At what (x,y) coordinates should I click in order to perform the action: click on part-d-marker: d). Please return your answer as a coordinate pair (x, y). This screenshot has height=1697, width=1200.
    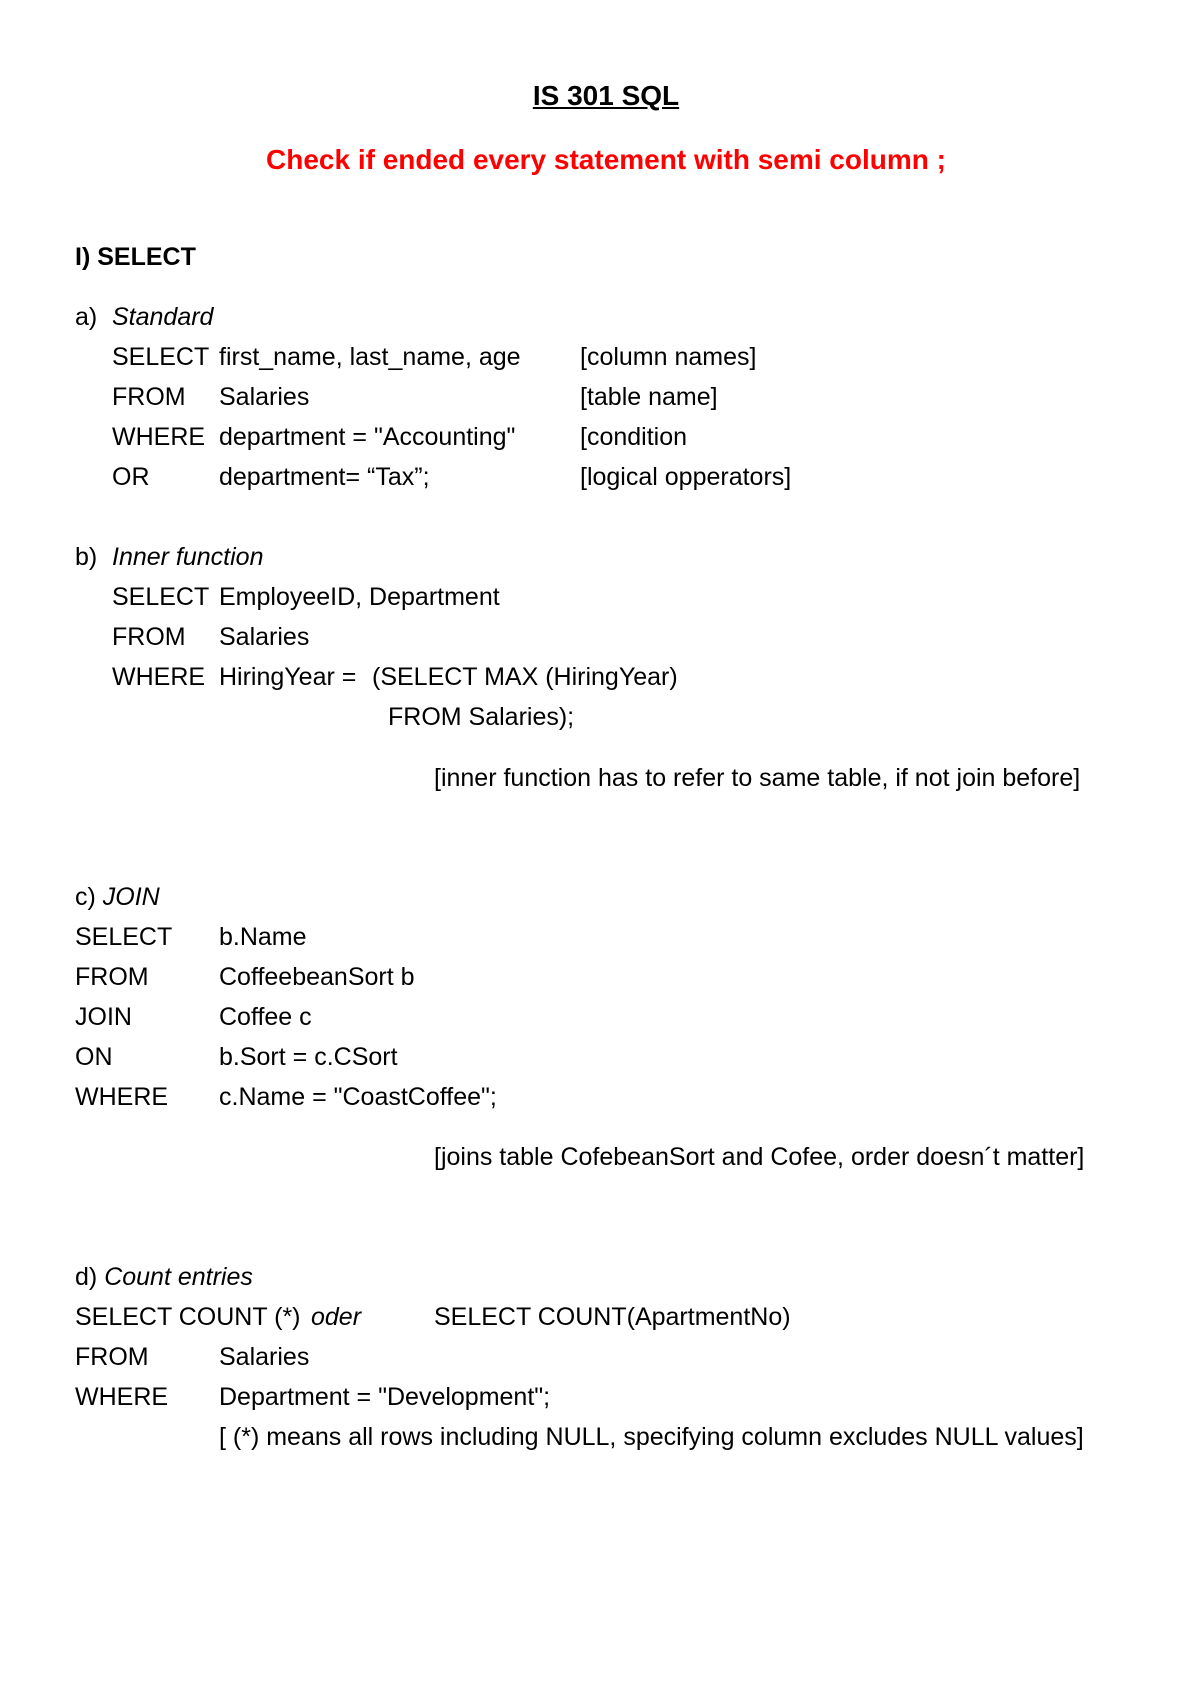
    Looking at the image, I should click on (86, 1277).